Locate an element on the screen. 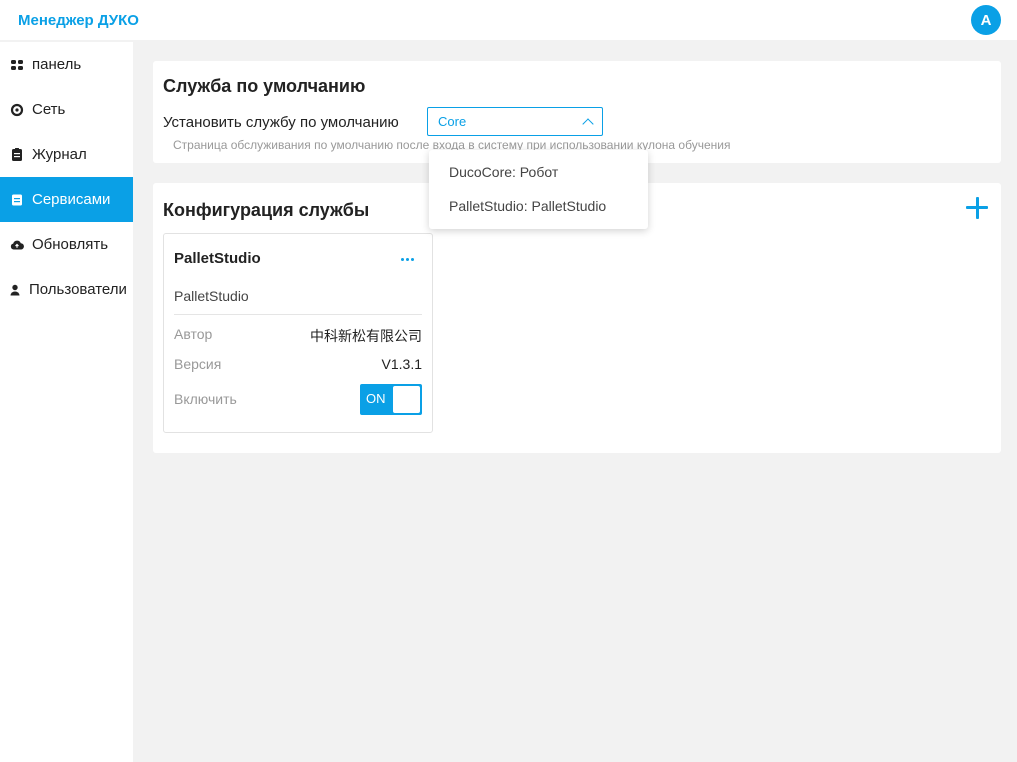 The width and height of the screenshot is (1017, 762). sidebar-item-label: Сервисами is located at coordinates (71, 199).